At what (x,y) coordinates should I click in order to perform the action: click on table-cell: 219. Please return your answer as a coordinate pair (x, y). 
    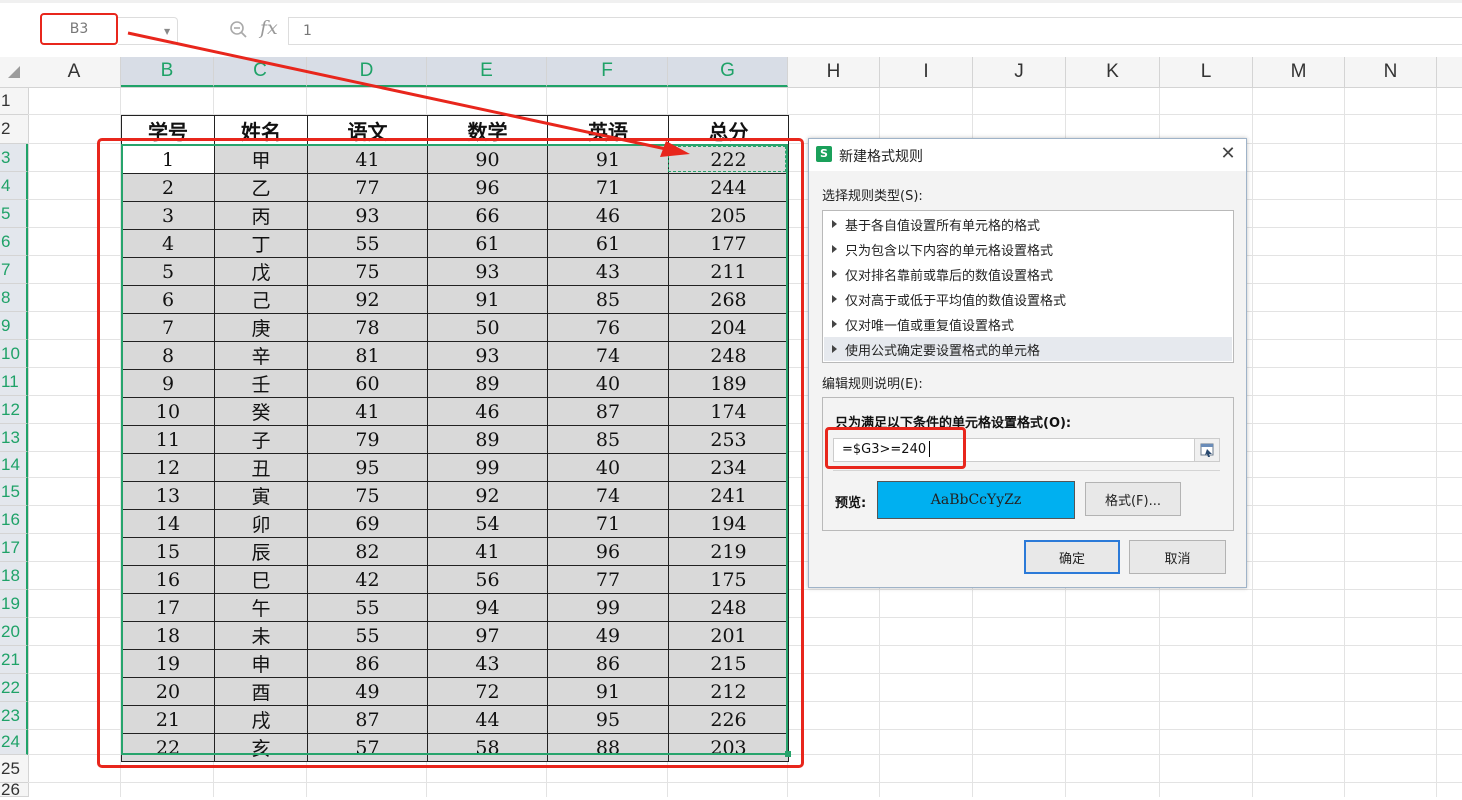
    Looking at the image, I should click on (728, 551).